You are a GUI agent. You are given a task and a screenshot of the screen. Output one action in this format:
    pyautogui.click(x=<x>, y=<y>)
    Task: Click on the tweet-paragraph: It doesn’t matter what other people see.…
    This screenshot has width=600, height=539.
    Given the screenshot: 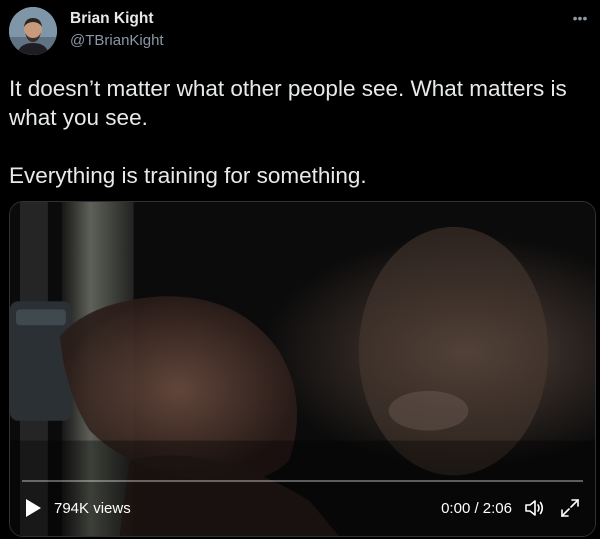 What is the action you would take?
    pyautogui.click(x=288, y=103)
    